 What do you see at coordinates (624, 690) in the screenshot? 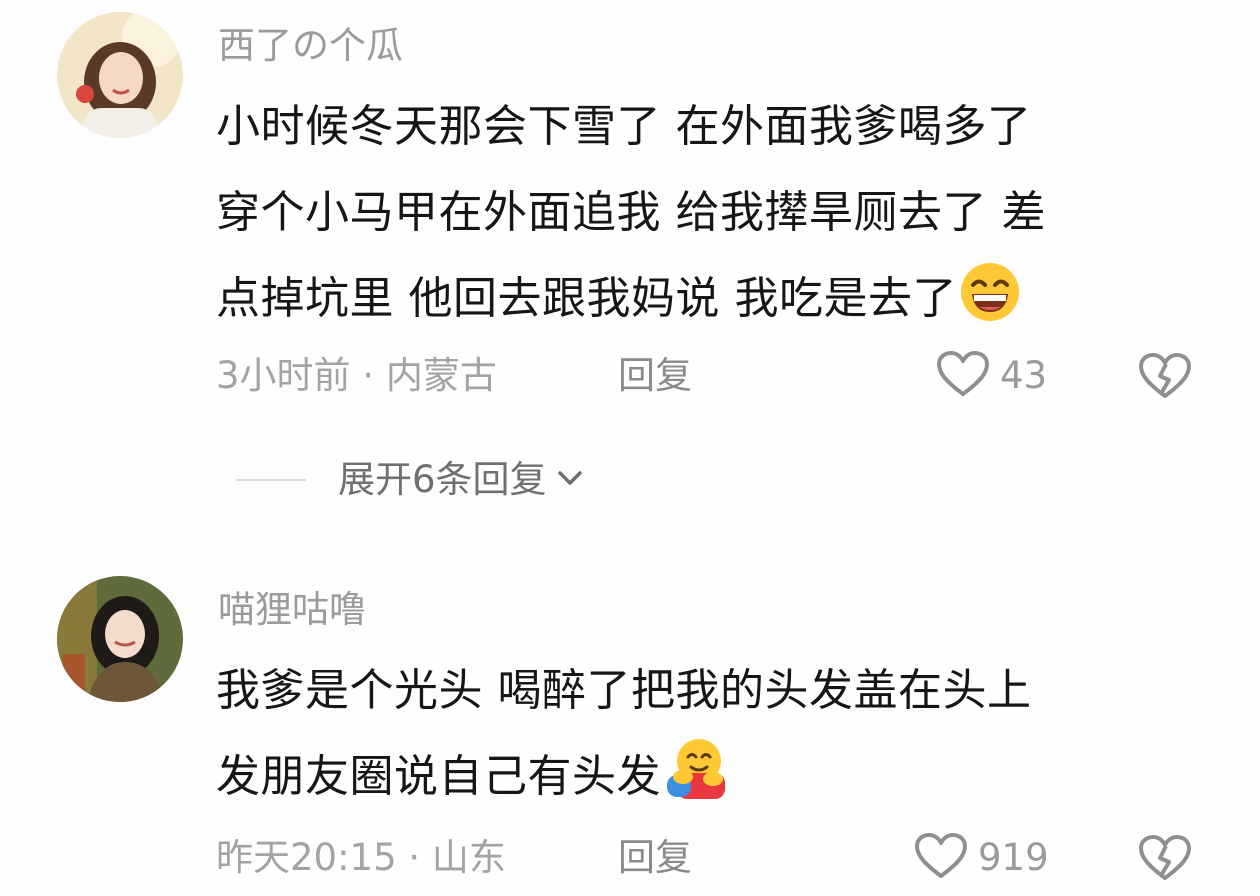
I see `comment-line: 我爹是个光头 喝醉了把我的头发盖在头上` at bounding box center [624, 690].